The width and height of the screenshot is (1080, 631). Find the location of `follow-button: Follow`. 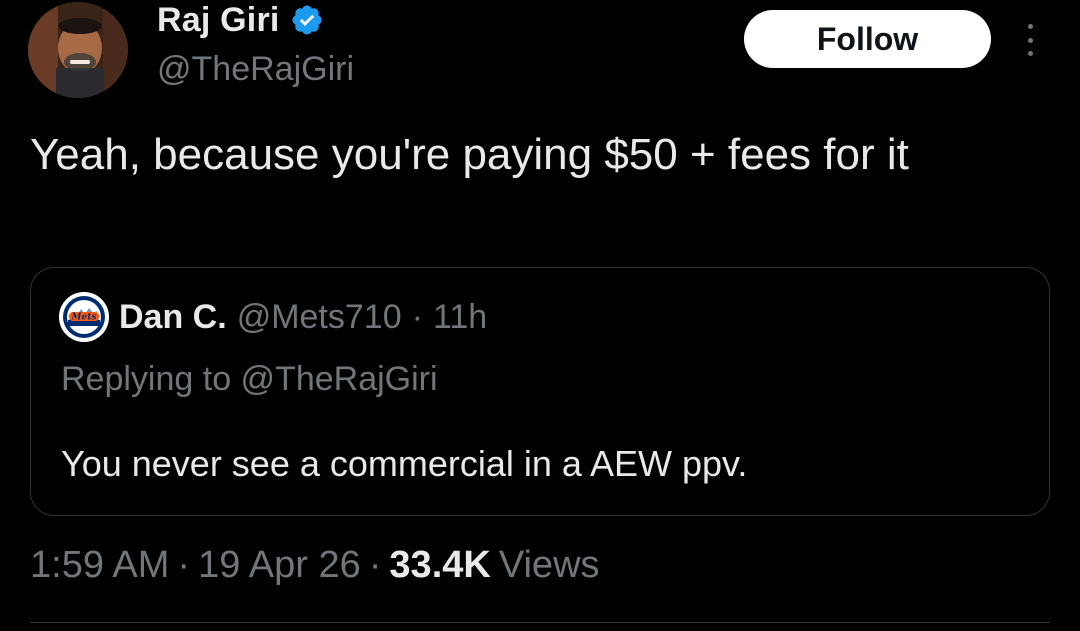

follow-button: Follow is located at coordinates (867, 39).